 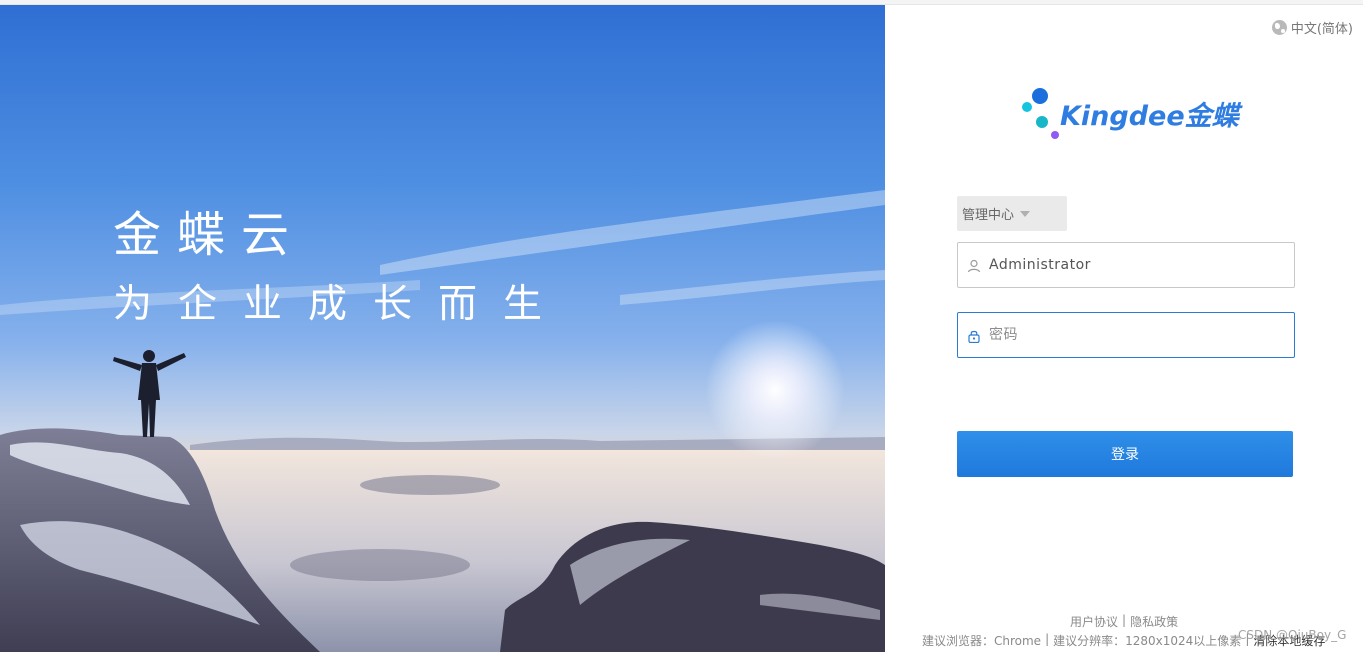 What do you see at coordinates (1154, 621) in the screenshot?
I see `privacy-policy-link: 隐私政策` at bounding box center [1154, 621].